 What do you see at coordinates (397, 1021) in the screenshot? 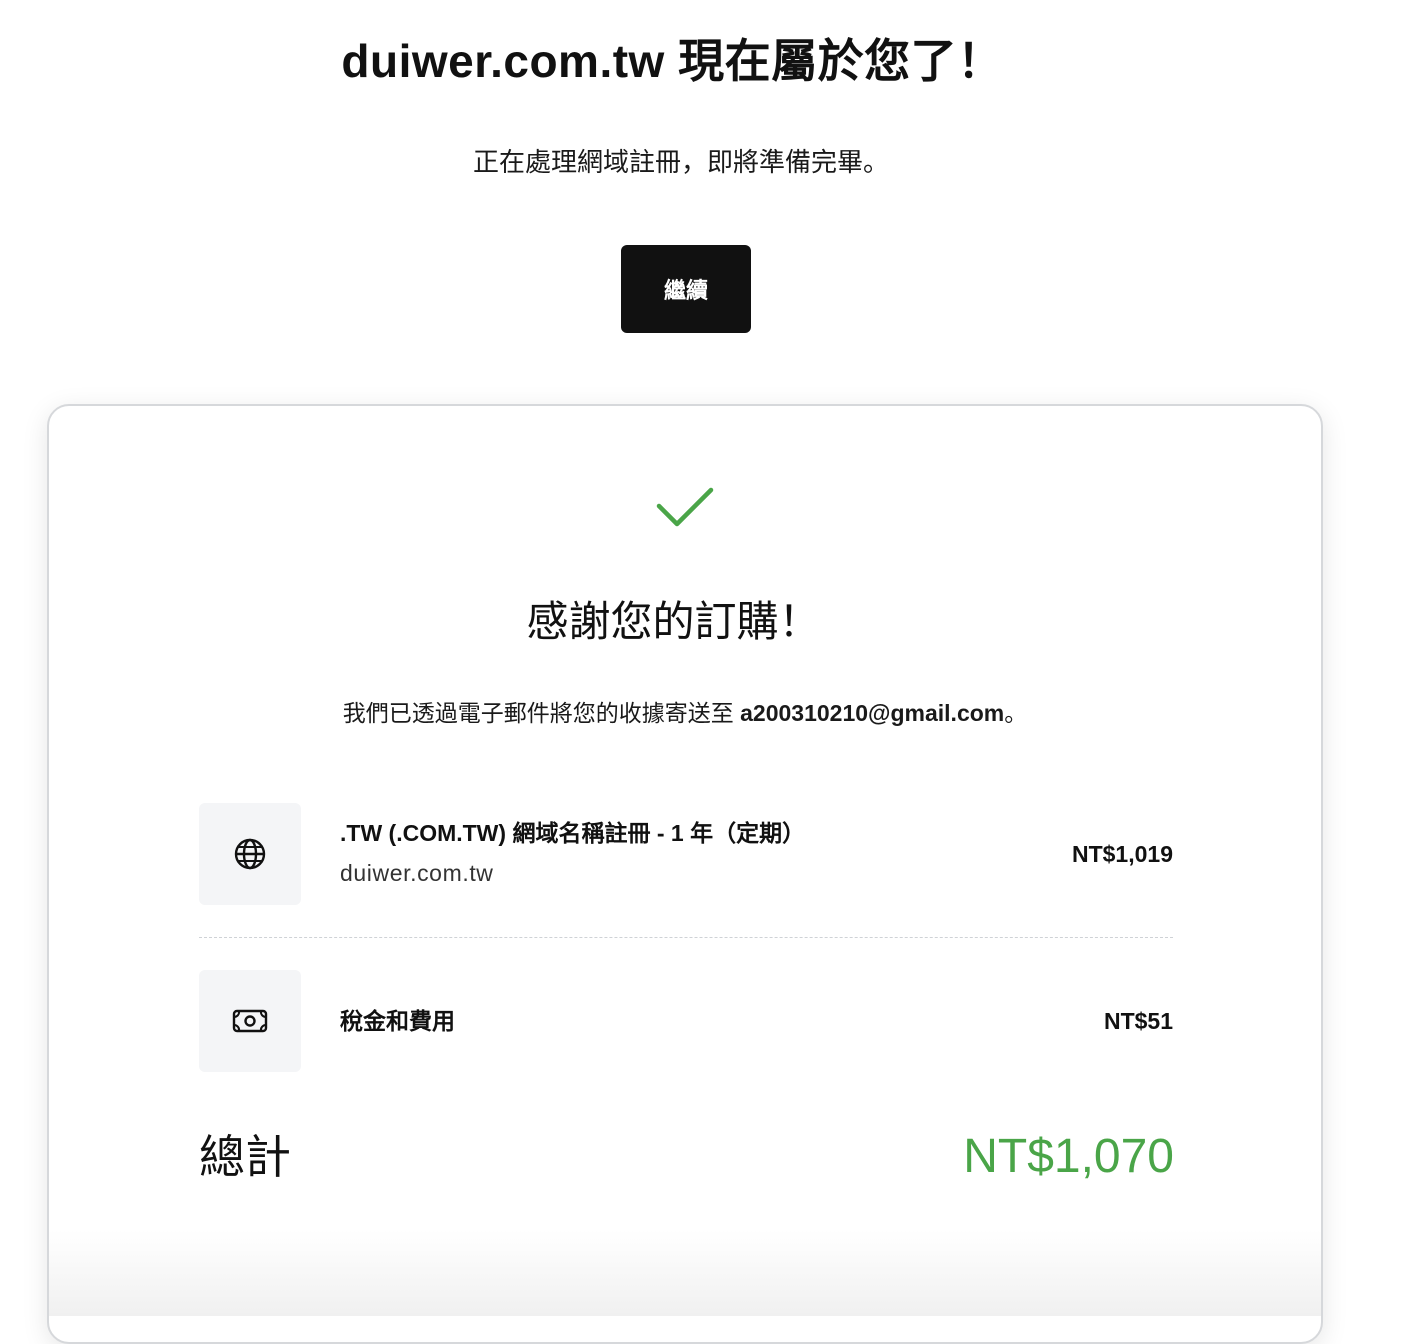
I see `tax-item-title: 稅金和費用` at bounding box center [397, 1021].